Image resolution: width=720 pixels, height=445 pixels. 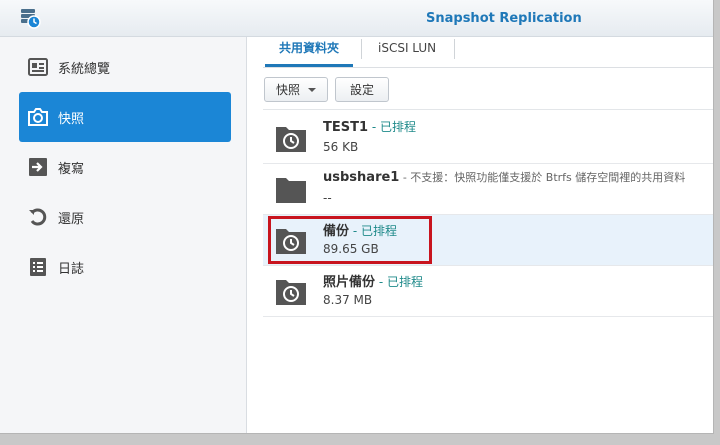 I want to click on share-status: - 不支援：快照功能僅支援於 Btrfs 儲存空間裡的共用資料, so click(x=542, y=177).